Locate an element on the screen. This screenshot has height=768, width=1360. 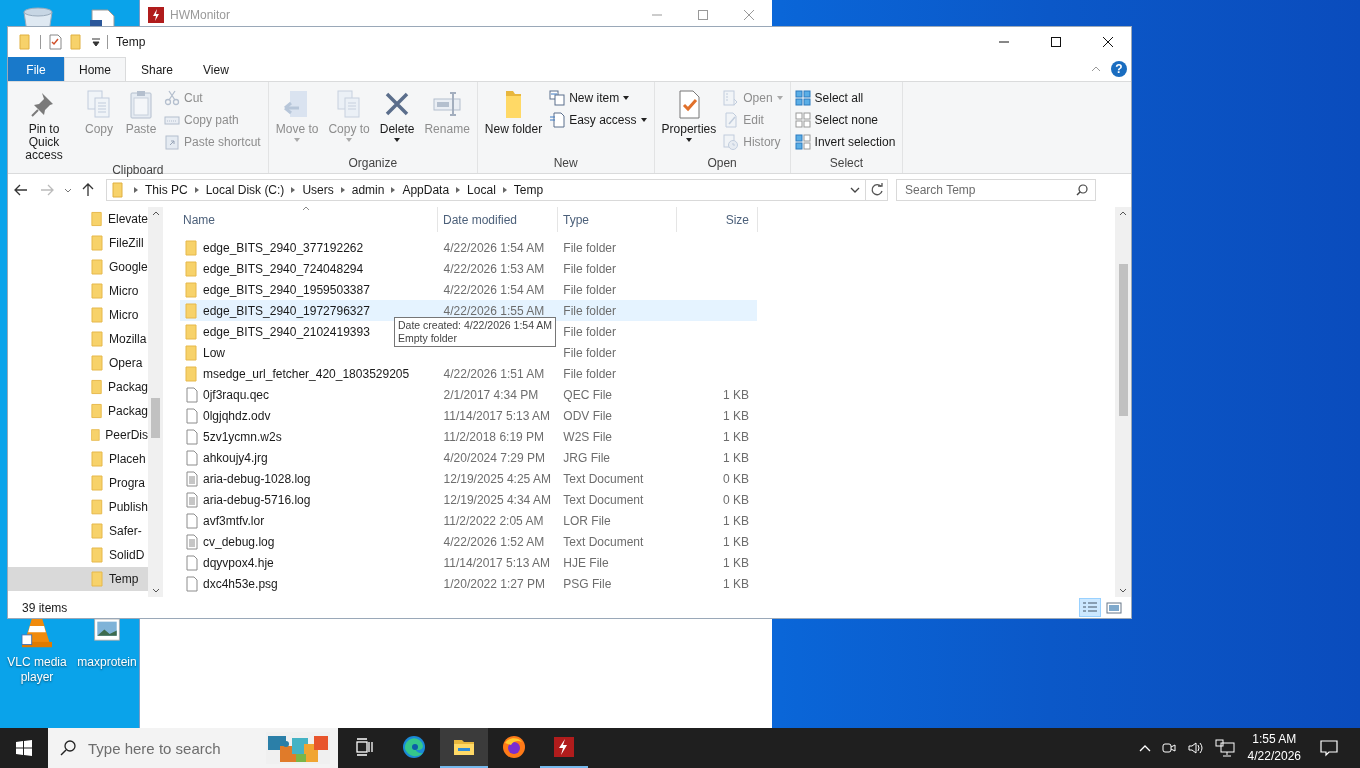
date-modified: 4/22/2026 1:51 AM is located at coordinates (494, 373).